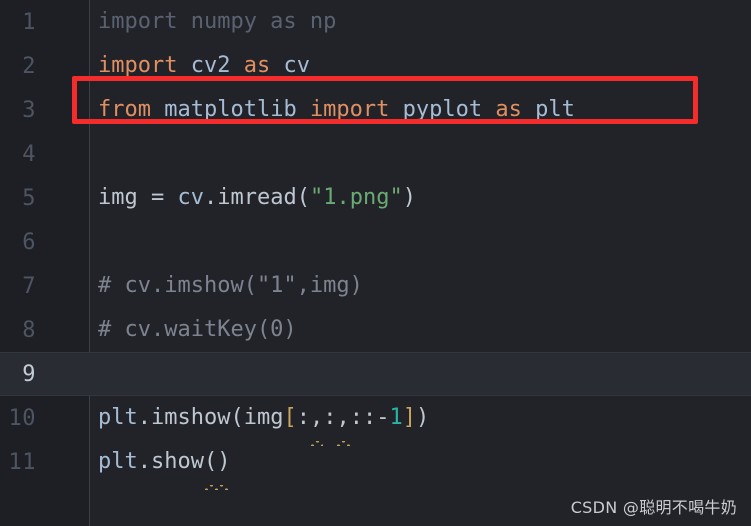 The image size is (751, 526). I want to click on code-text: plt.imshow(img[:,:,::-1]), so click(420, 421).